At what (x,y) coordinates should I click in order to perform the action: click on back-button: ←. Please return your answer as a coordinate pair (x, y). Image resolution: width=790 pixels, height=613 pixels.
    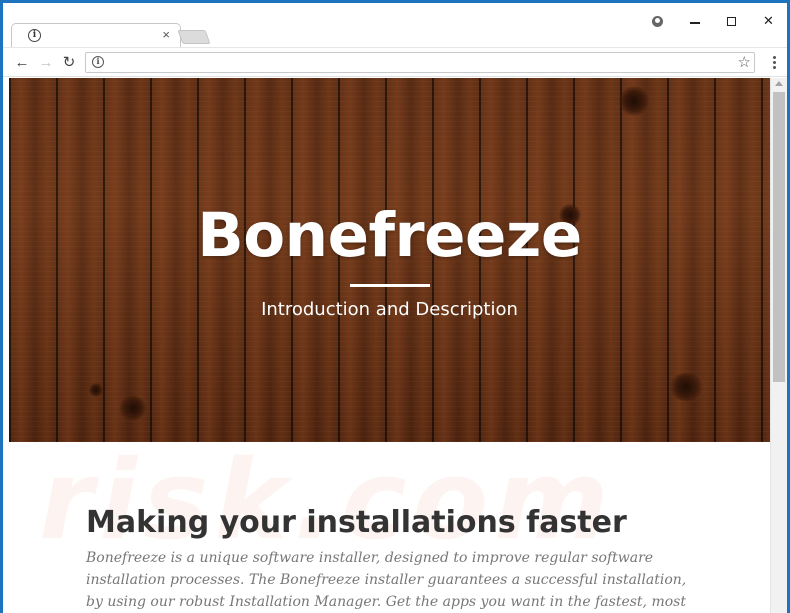
    Looking at the image, I should click on (22, 62).